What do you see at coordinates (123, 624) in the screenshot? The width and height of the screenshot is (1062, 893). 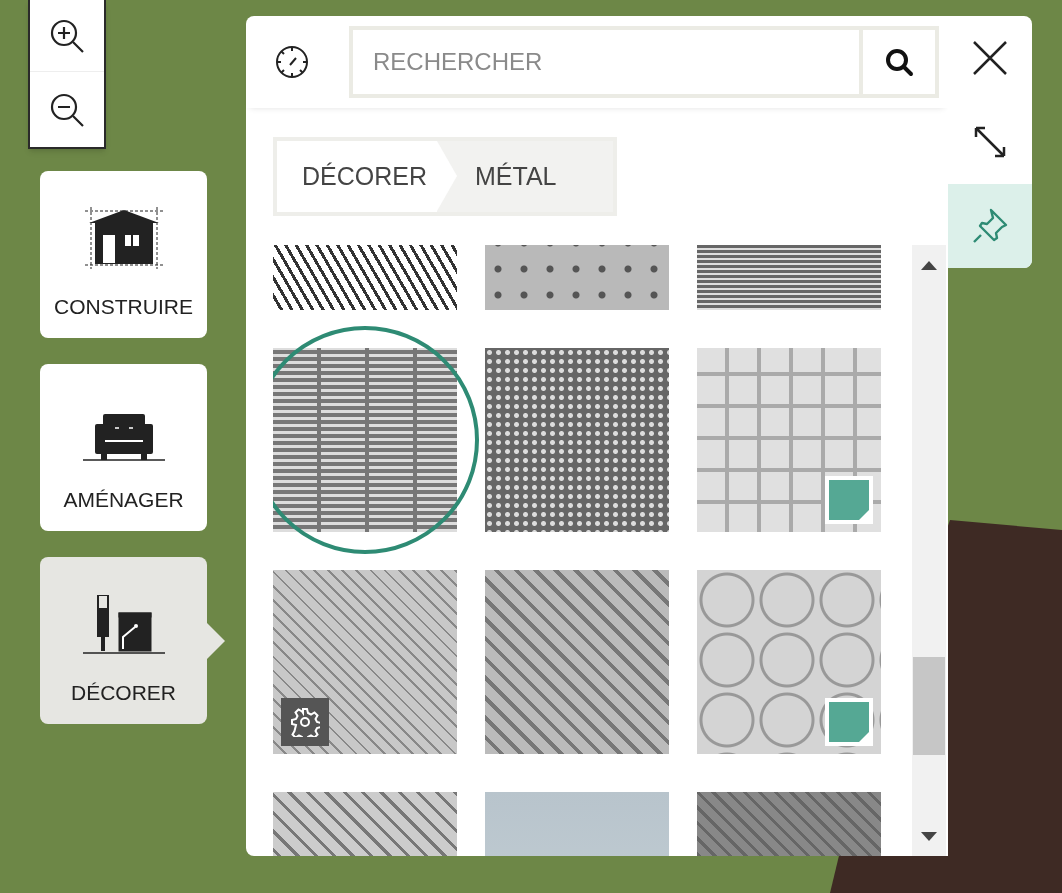 I see `paint-brush-and-can-icon` at bounding box center [123, 624].